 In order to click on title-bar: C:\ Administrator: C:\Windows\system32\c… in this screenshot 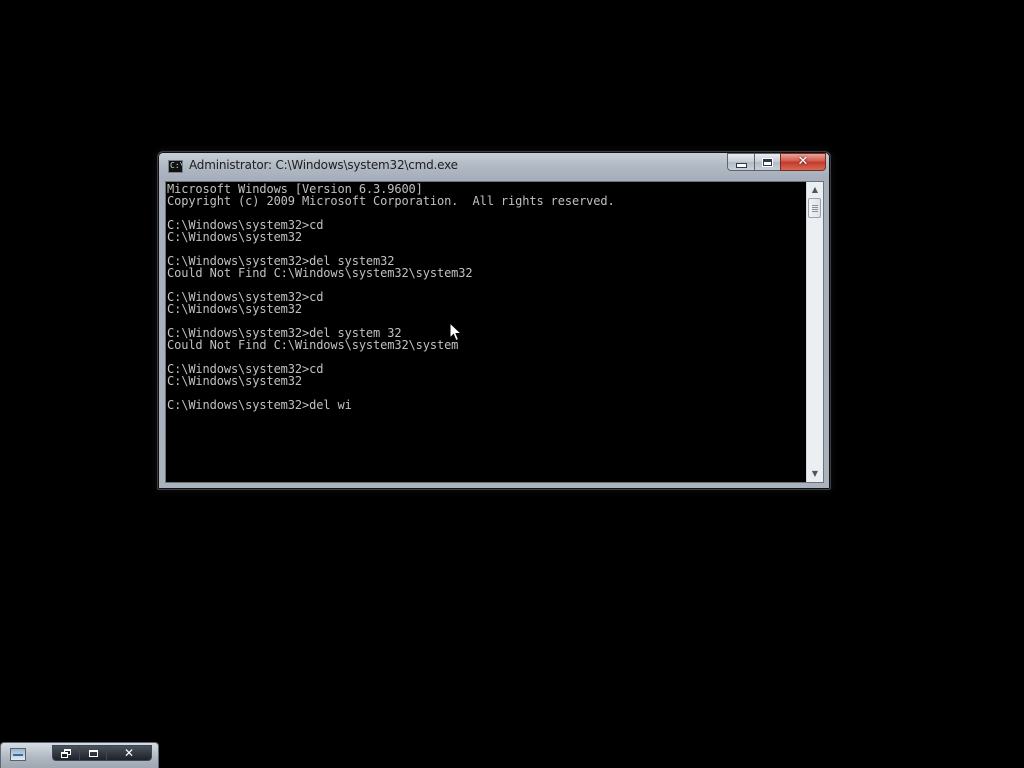, I will do `click(494, 166)`.